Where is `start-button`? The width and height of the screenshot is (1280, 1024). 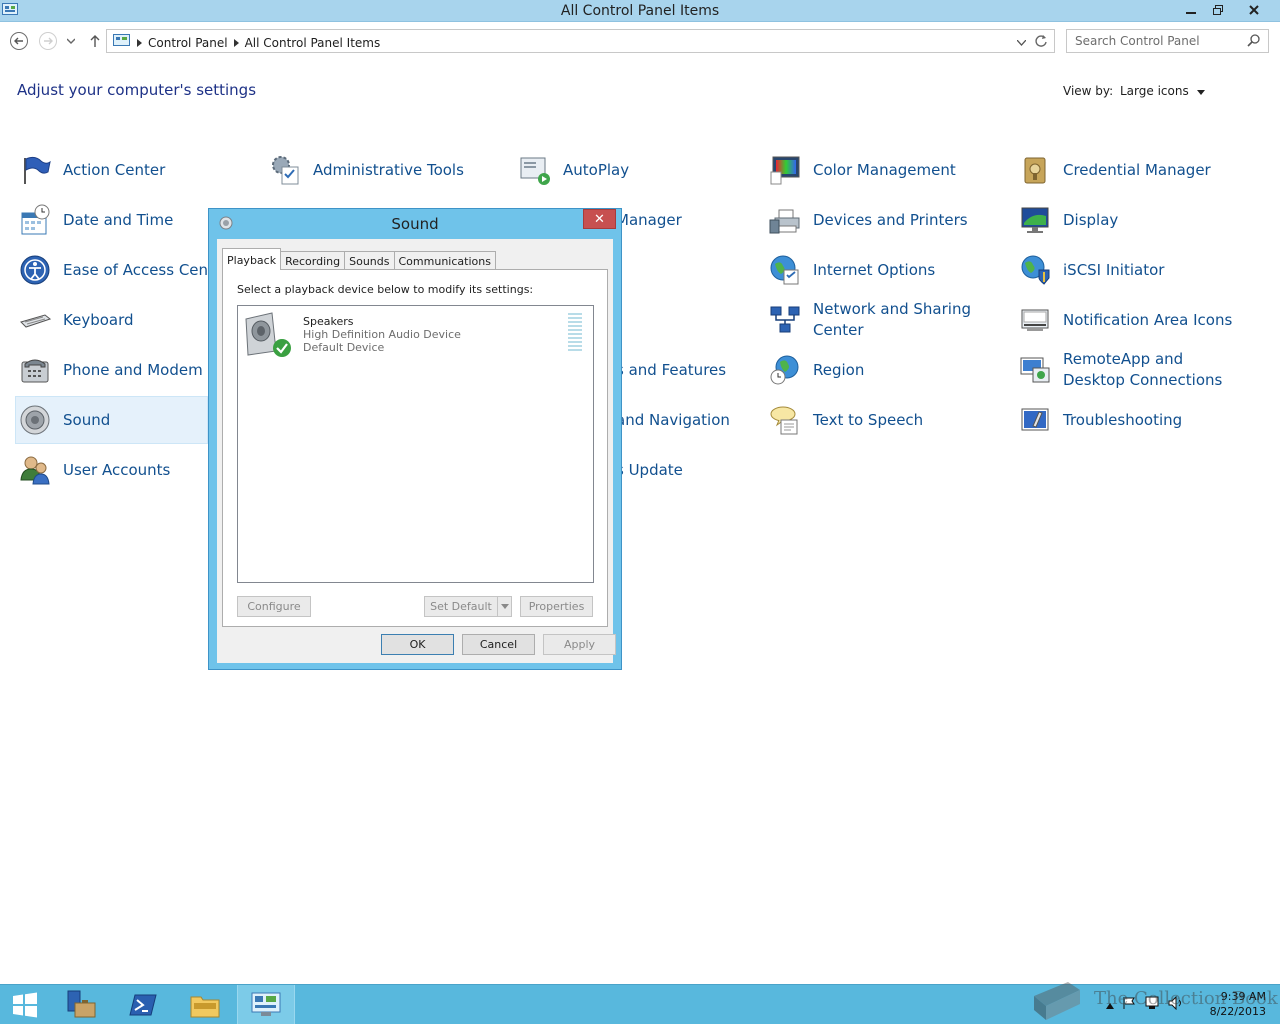 start-button is located at coordinates (25, 1004).